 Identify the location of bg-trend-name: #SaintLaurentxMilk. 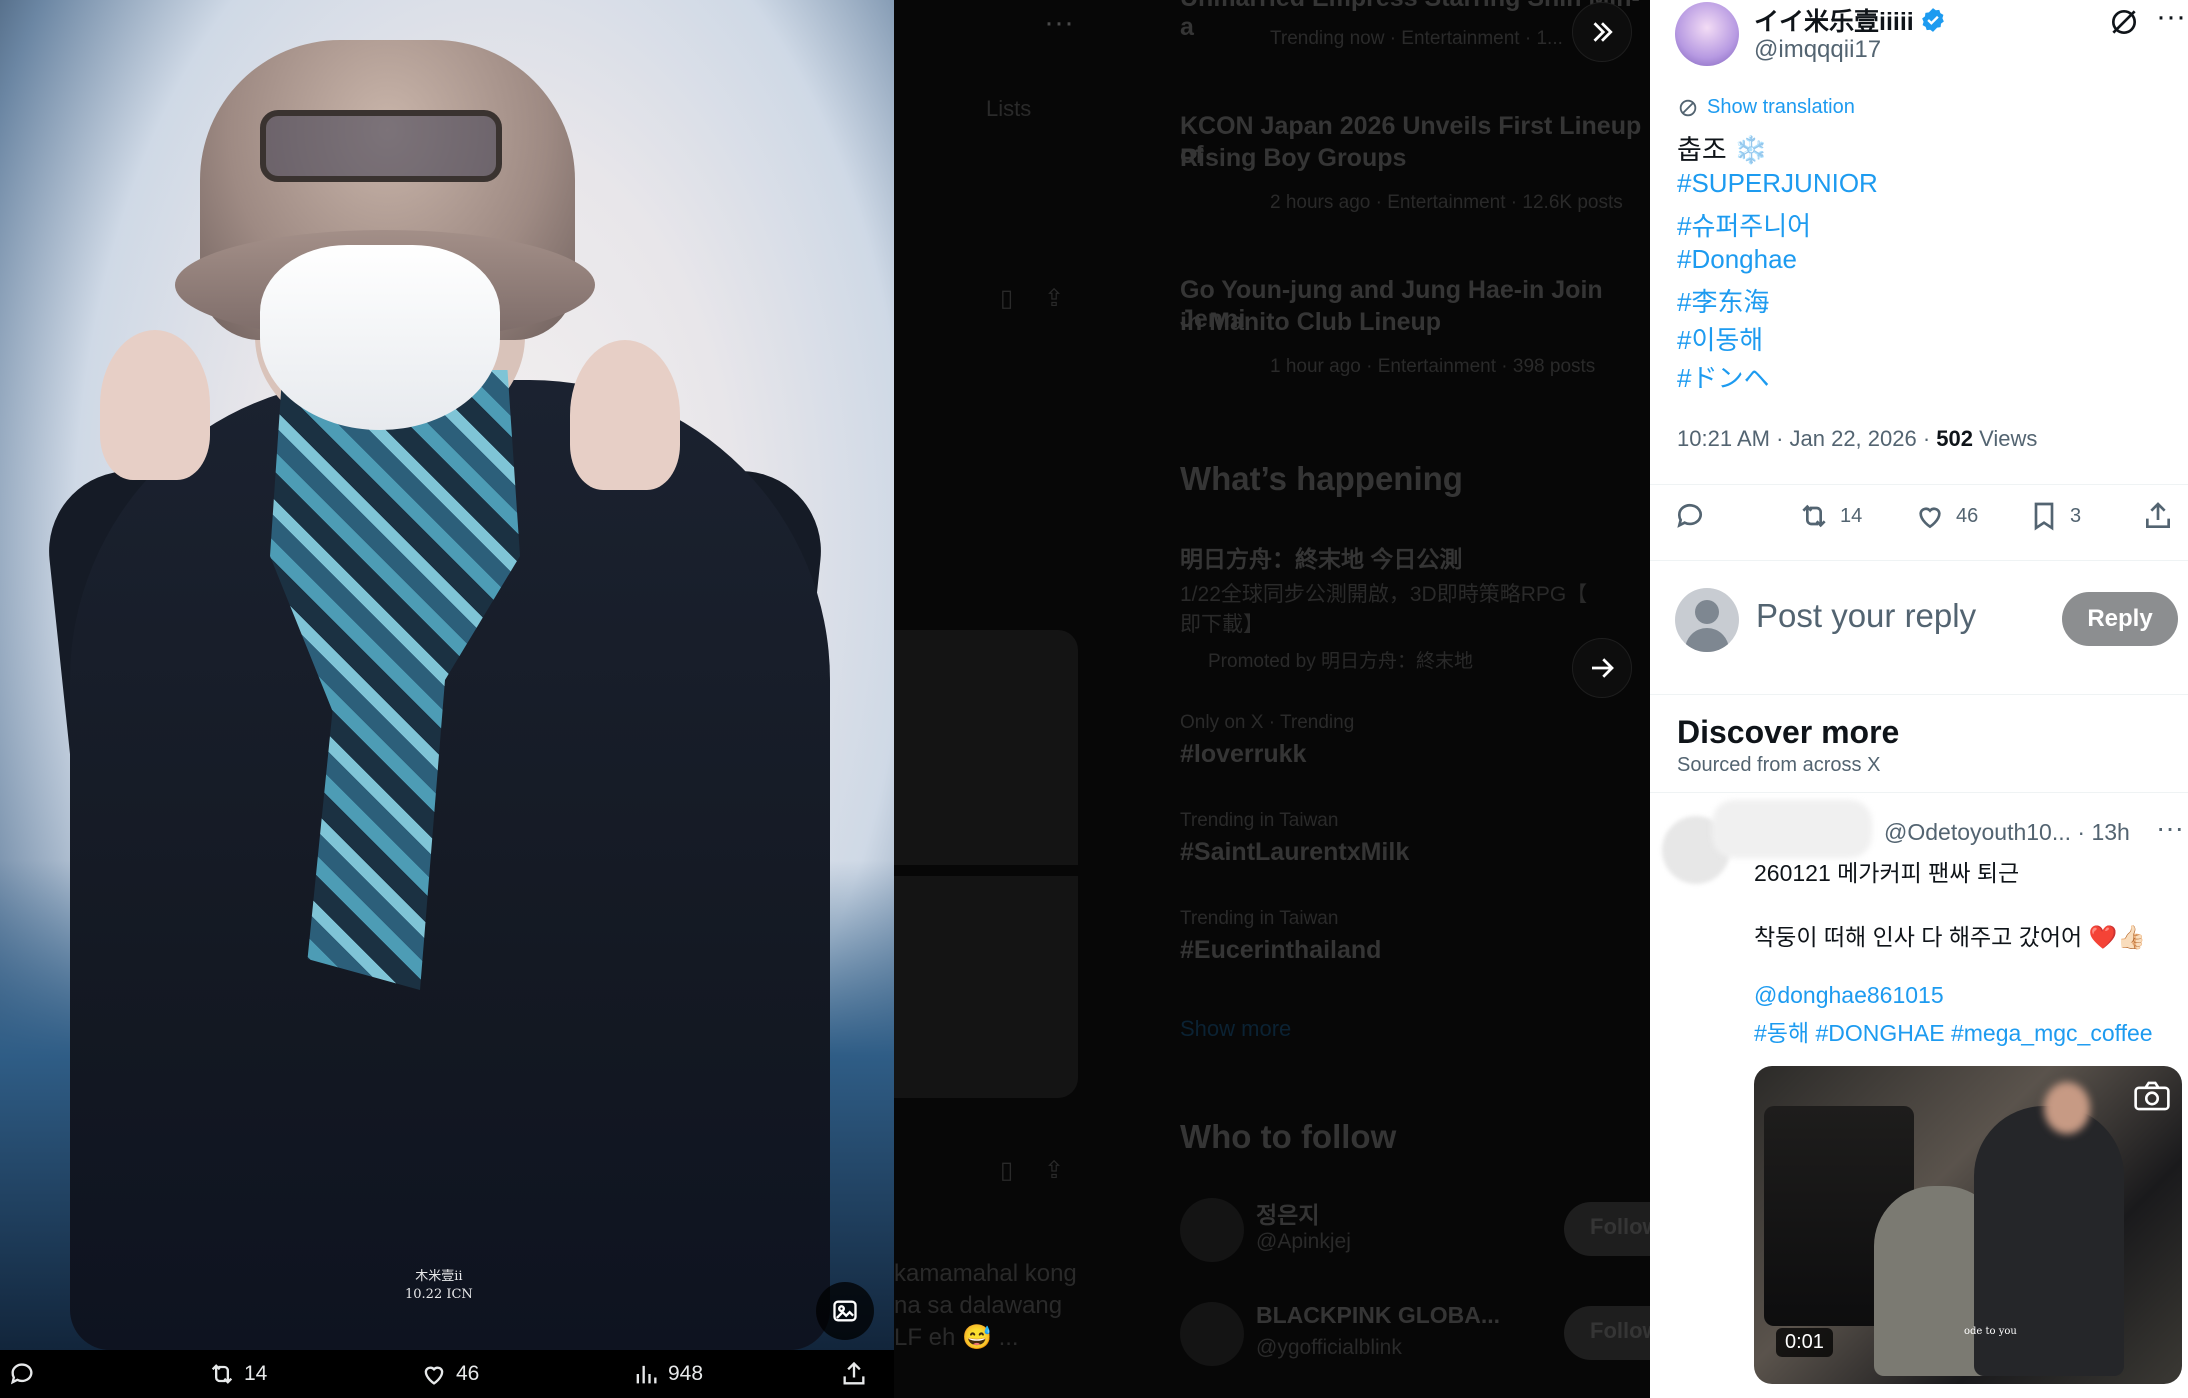
(1295, 852).